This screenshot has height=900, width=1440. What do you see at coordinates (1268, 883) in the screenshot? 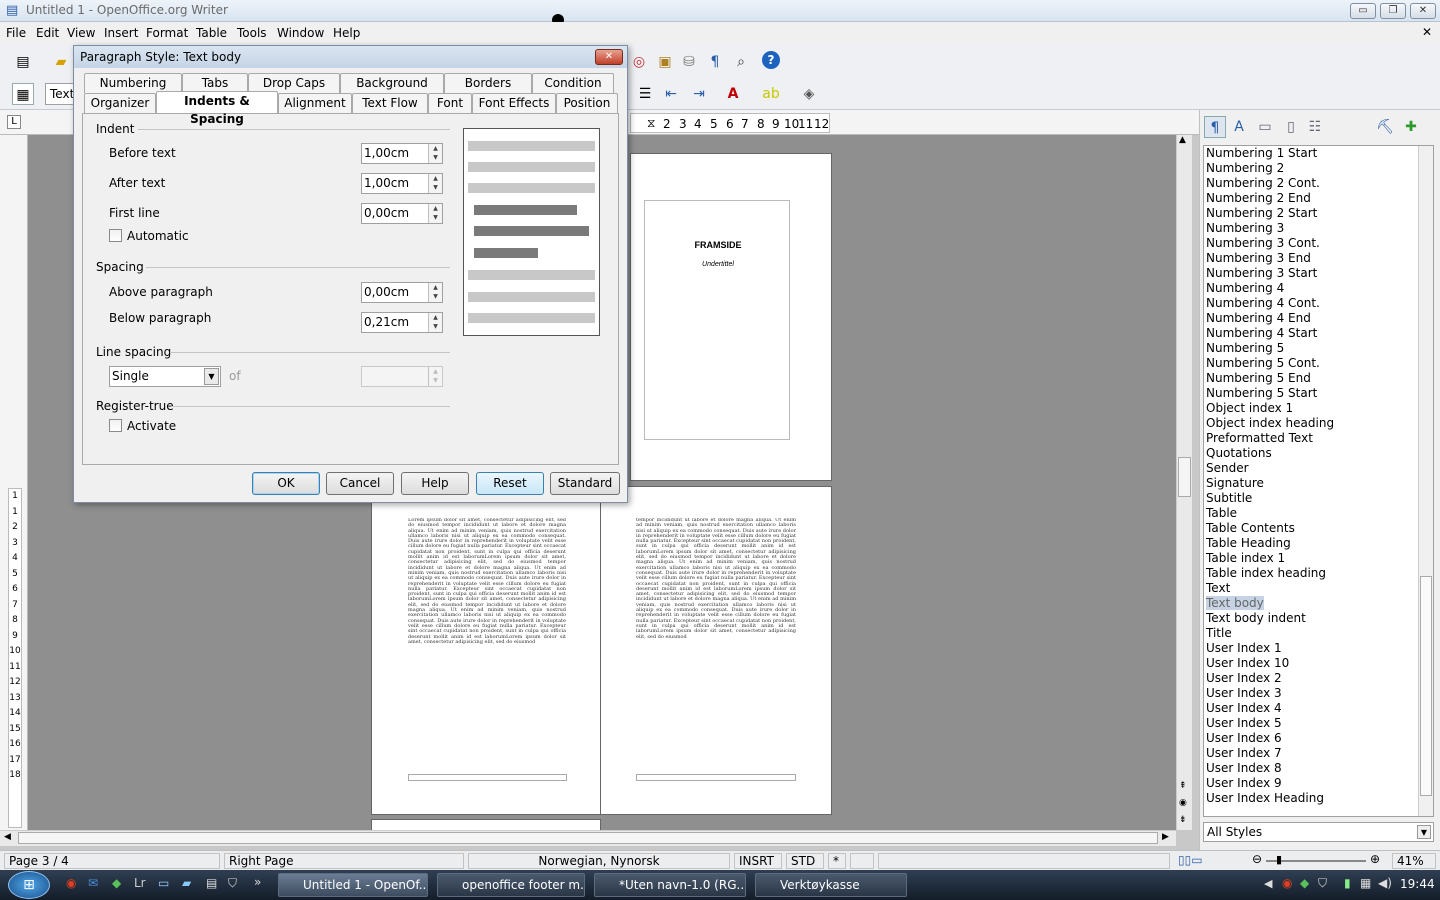
I see `tray-expand-icon: ◀` at bounding box center [1268, 883].